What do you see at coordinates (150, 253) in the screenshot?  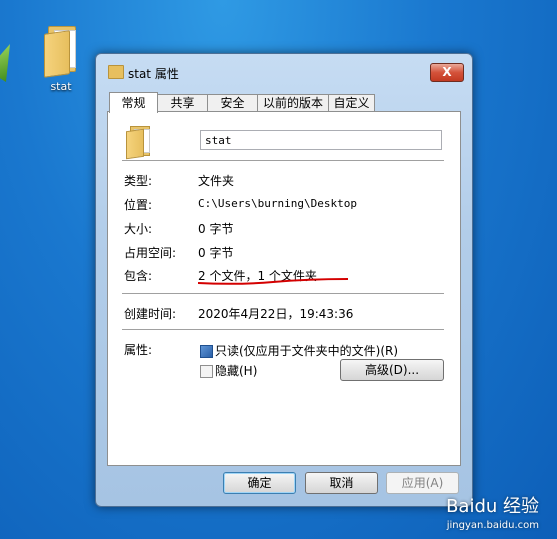 I see `size-on-disk-label: 占用空间:` at bounding box center [150, 253].